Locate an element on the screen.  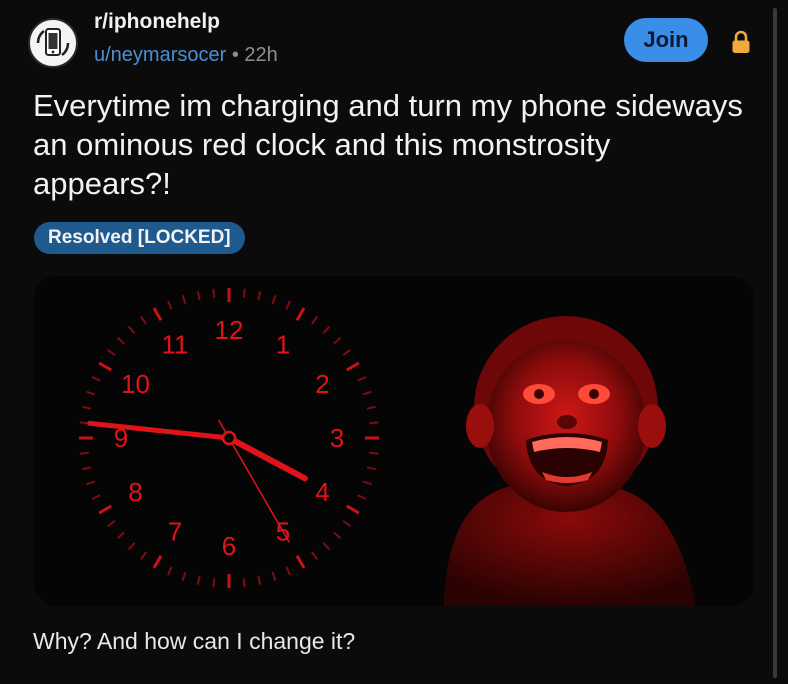
phone-icon is located at coordinates (53, 42).